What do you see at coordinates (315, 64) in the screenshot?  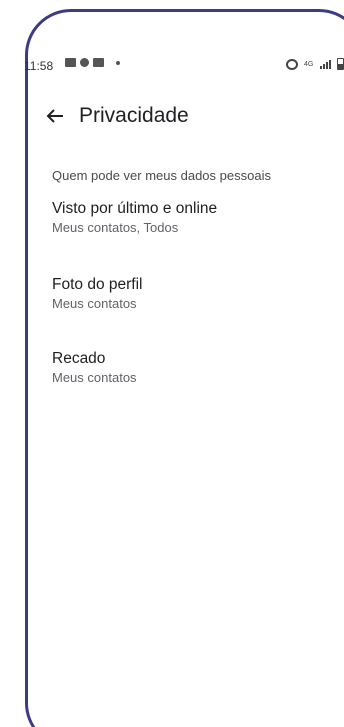 I see `system-icons: 4G` at bounding box center [315, 64].